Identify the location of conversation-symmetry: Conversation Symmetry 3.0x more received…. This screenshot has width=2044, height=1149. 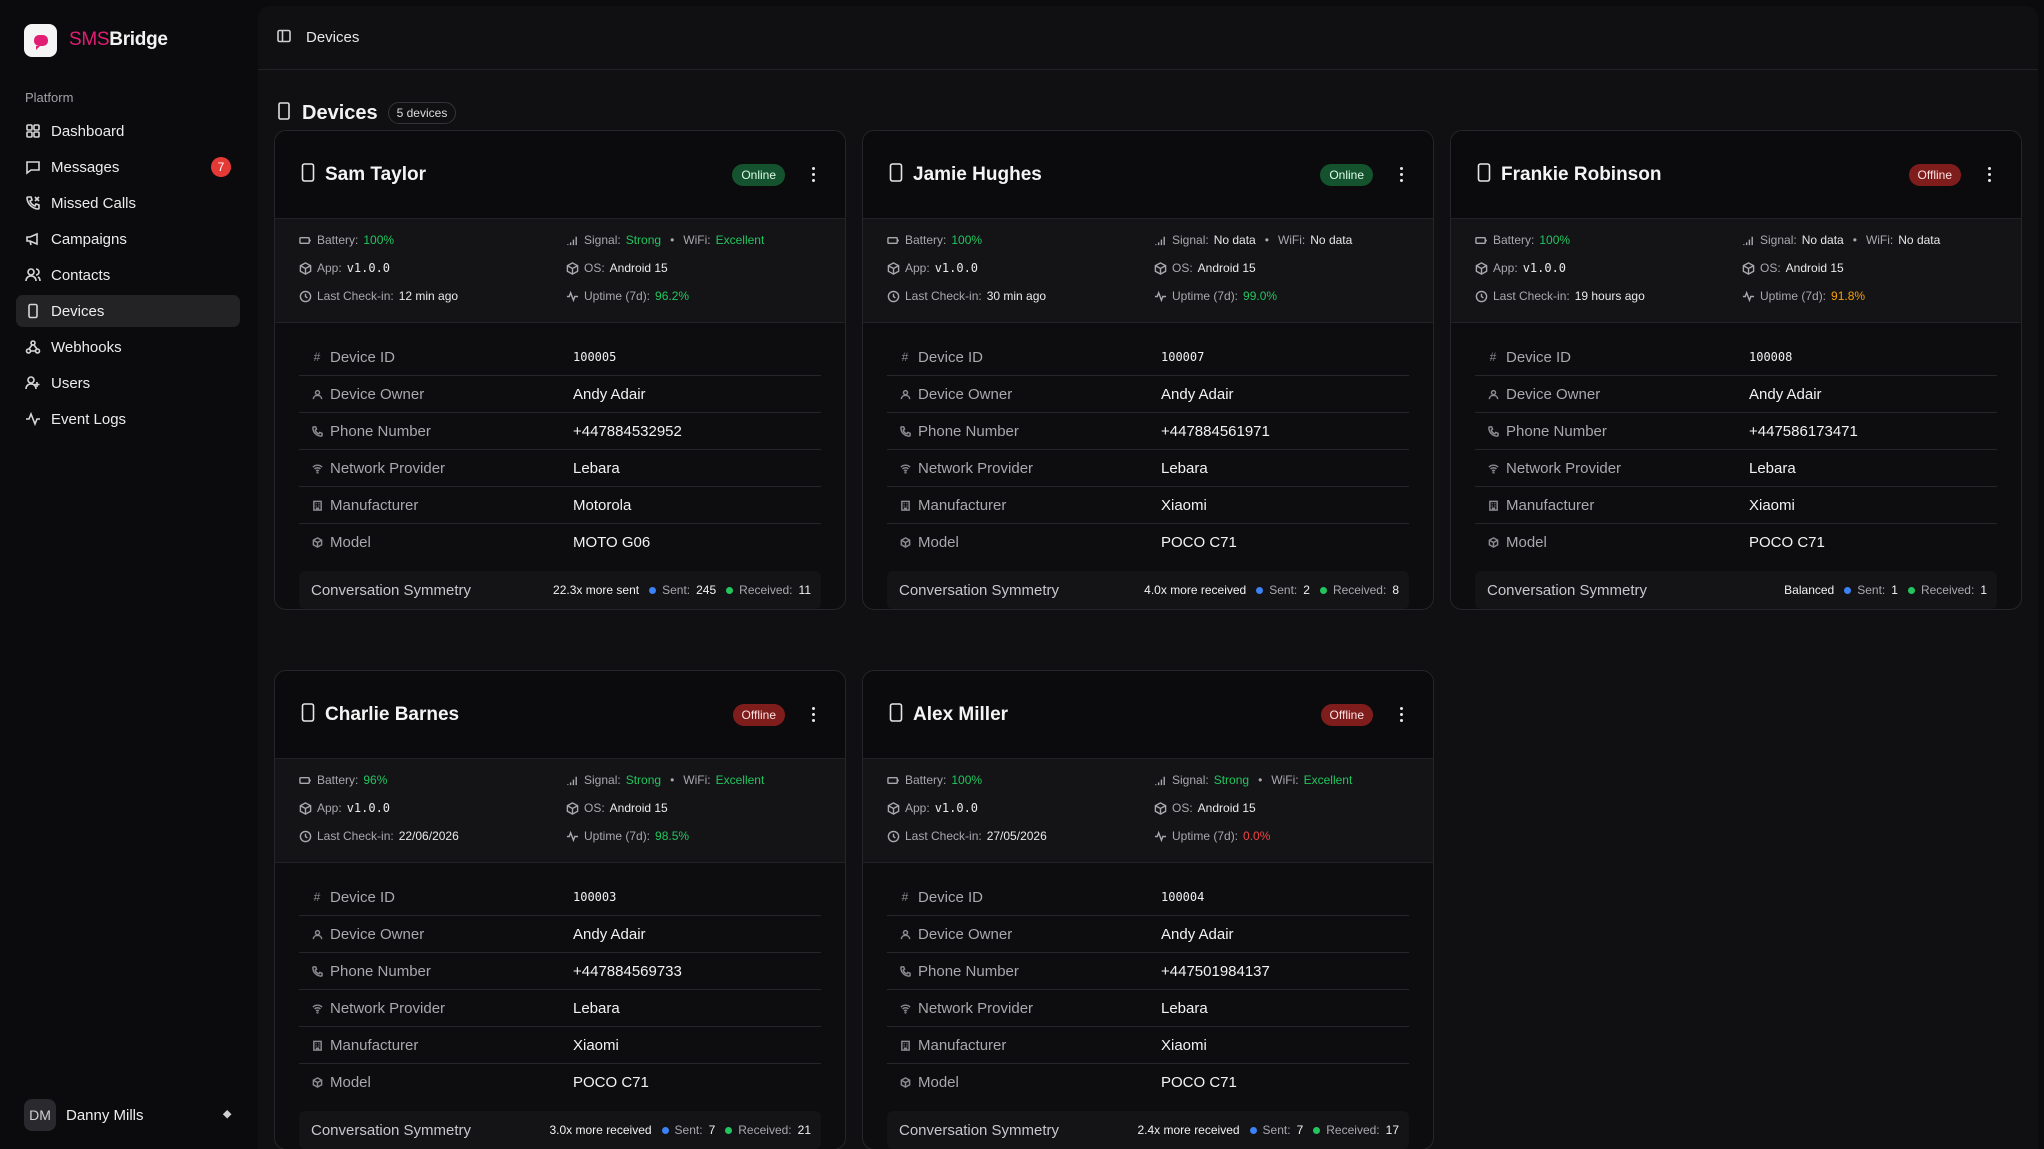
(560, 1130).